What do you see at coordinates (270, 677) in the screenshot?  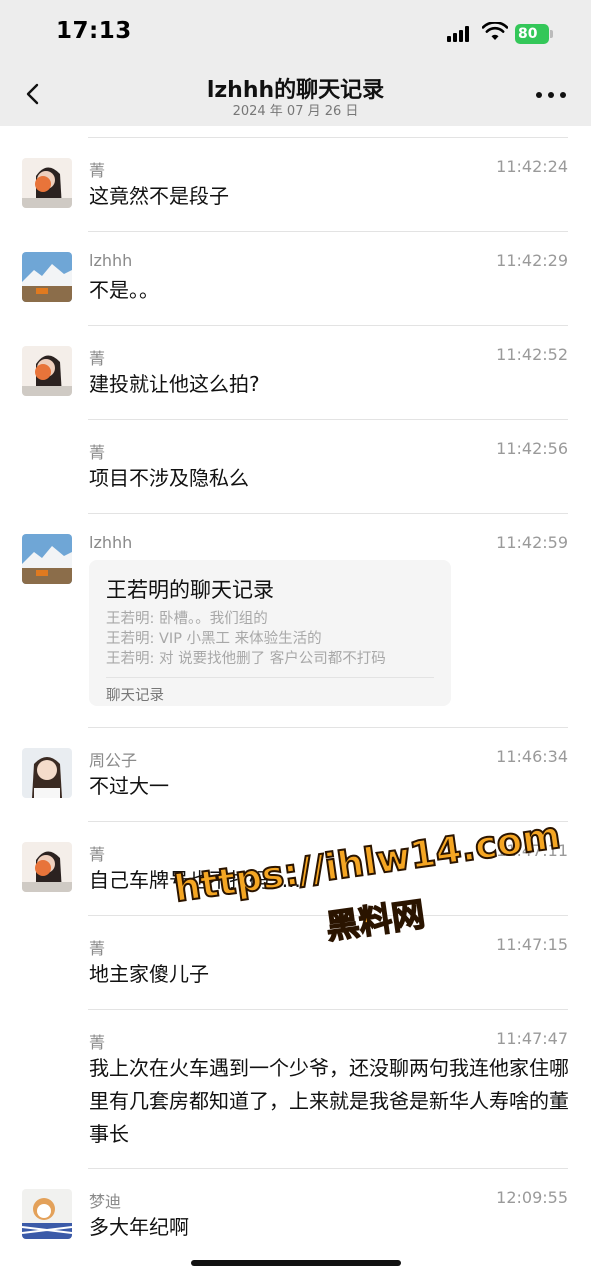 I see `card-divider` at bounding box center [270, 677].